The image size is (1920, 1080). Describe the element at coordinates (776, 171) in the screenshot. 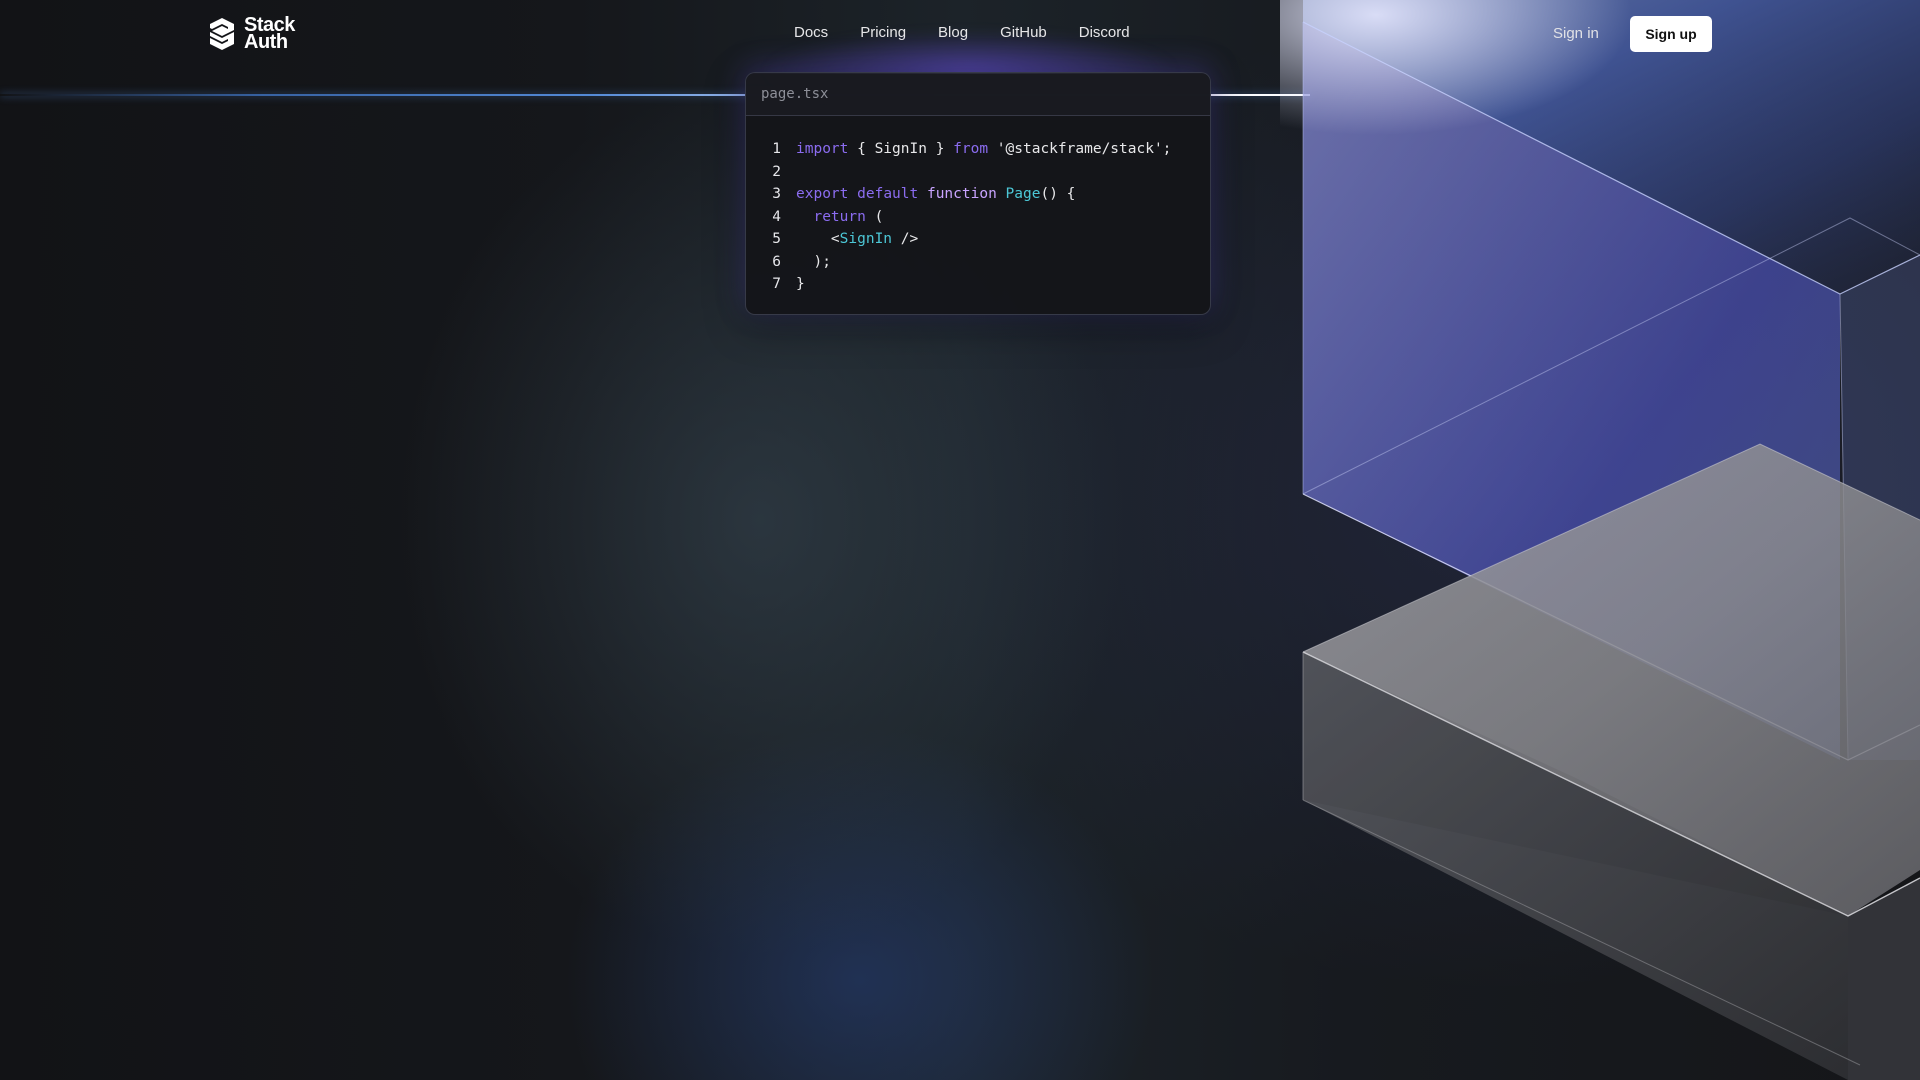

I see `line-number: 2` at that location.